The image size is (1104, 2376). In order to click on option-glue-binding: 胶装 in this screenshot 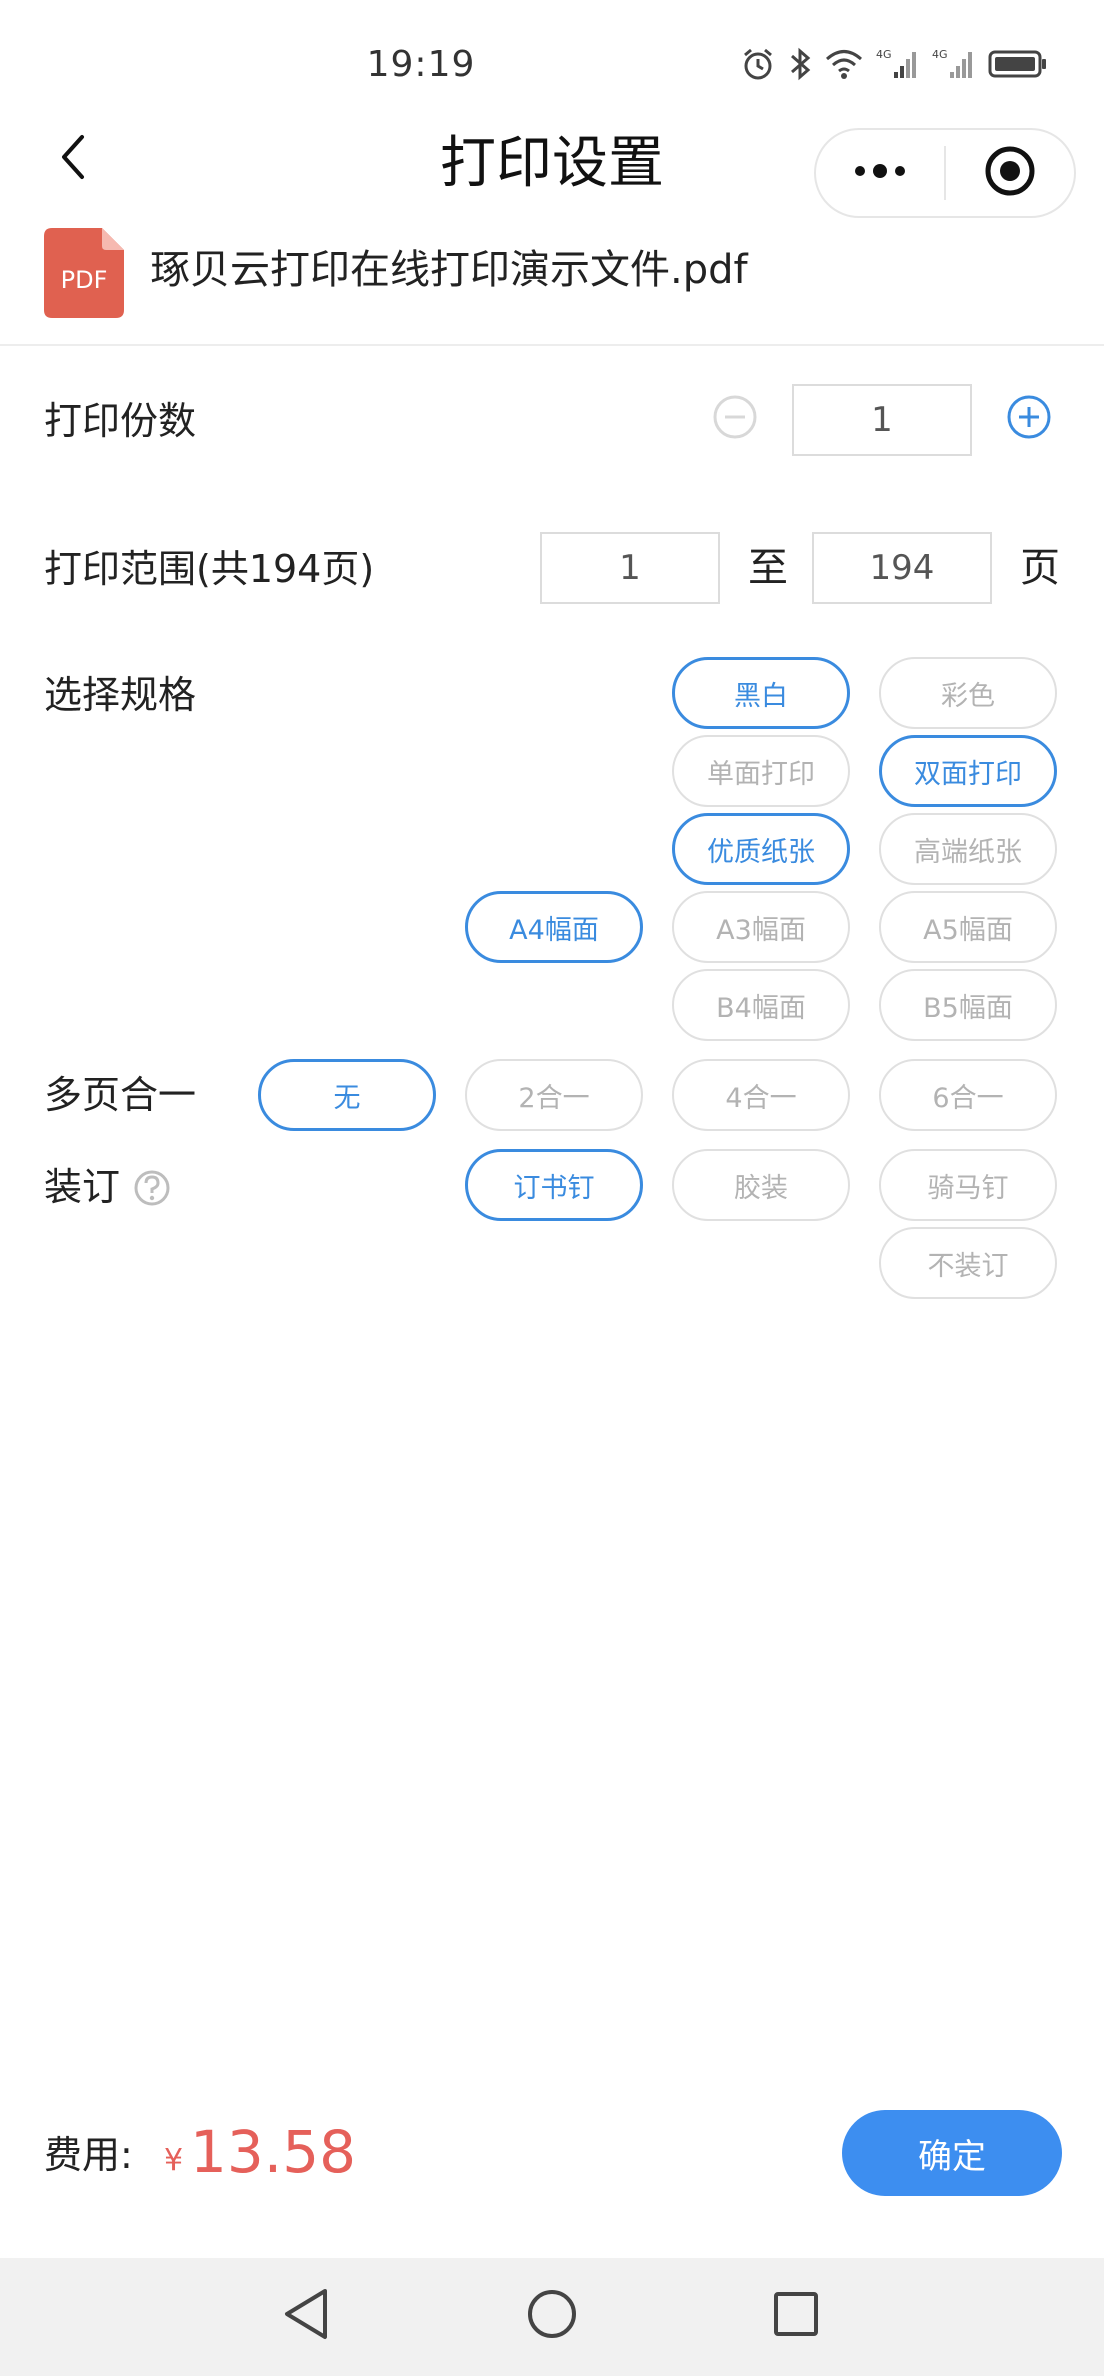, I will do `click(761, 1185)`.